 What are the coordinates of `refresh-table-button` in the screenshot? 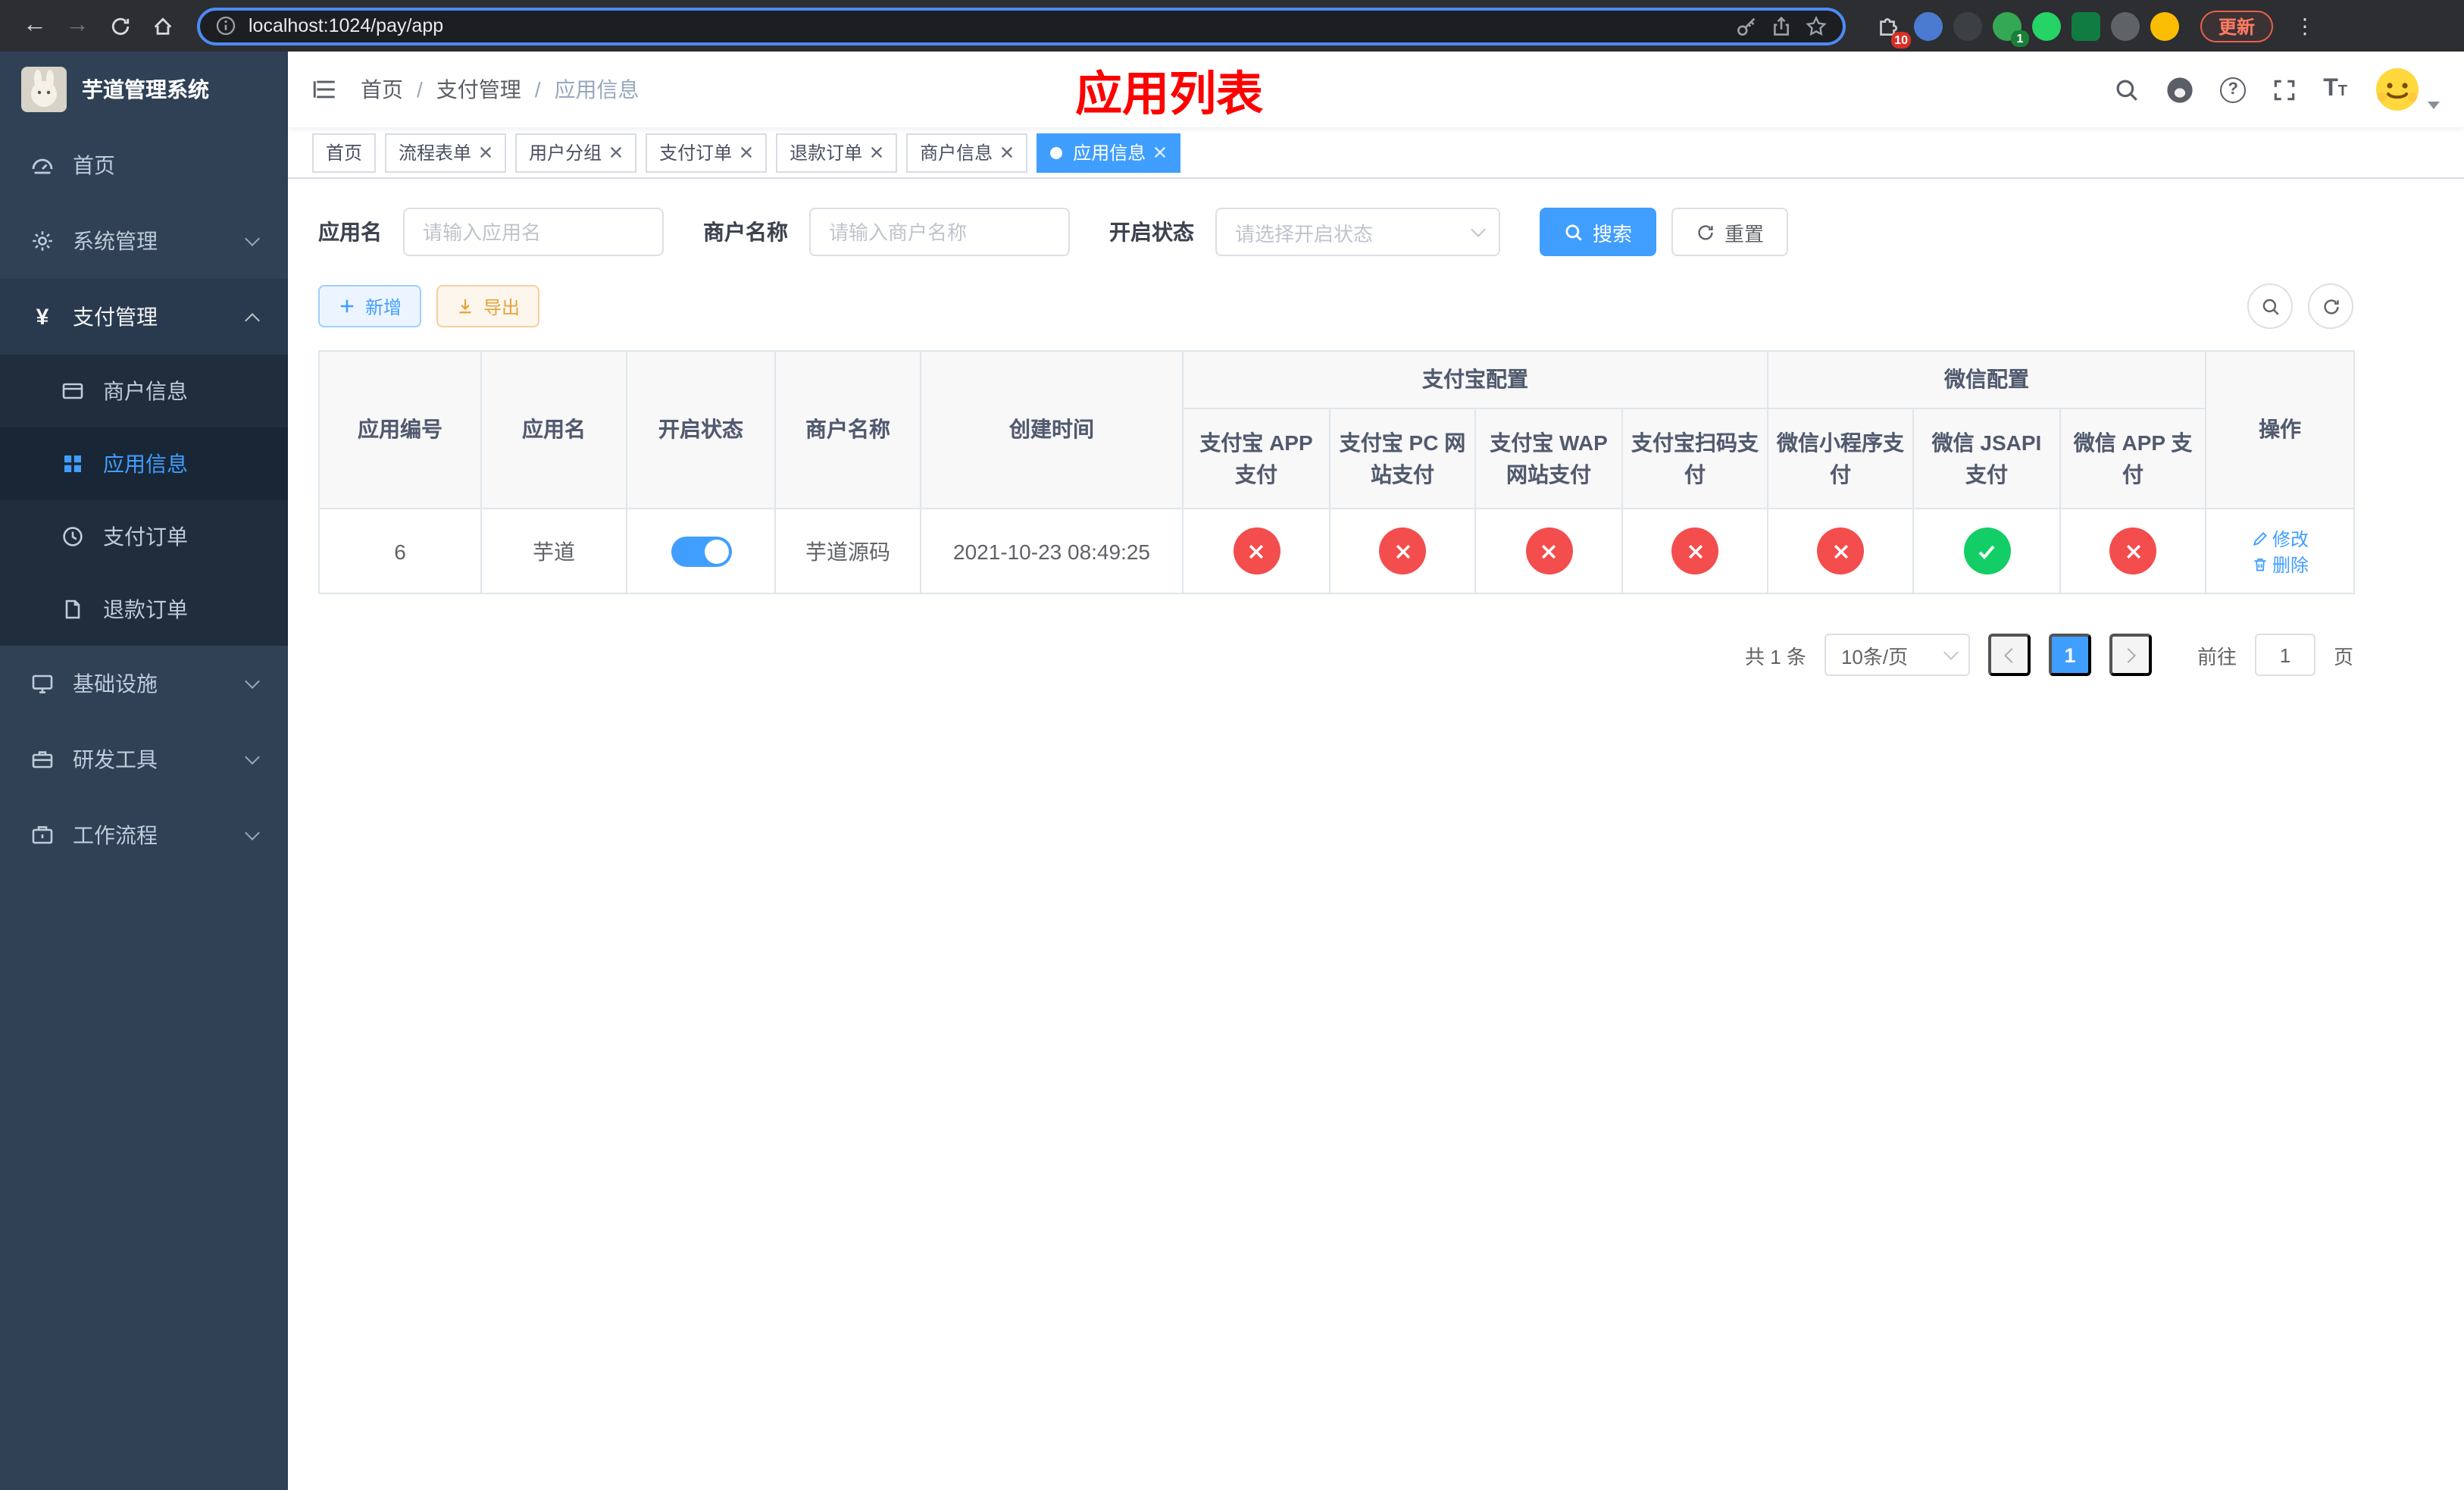 It's located at (2330, 306).